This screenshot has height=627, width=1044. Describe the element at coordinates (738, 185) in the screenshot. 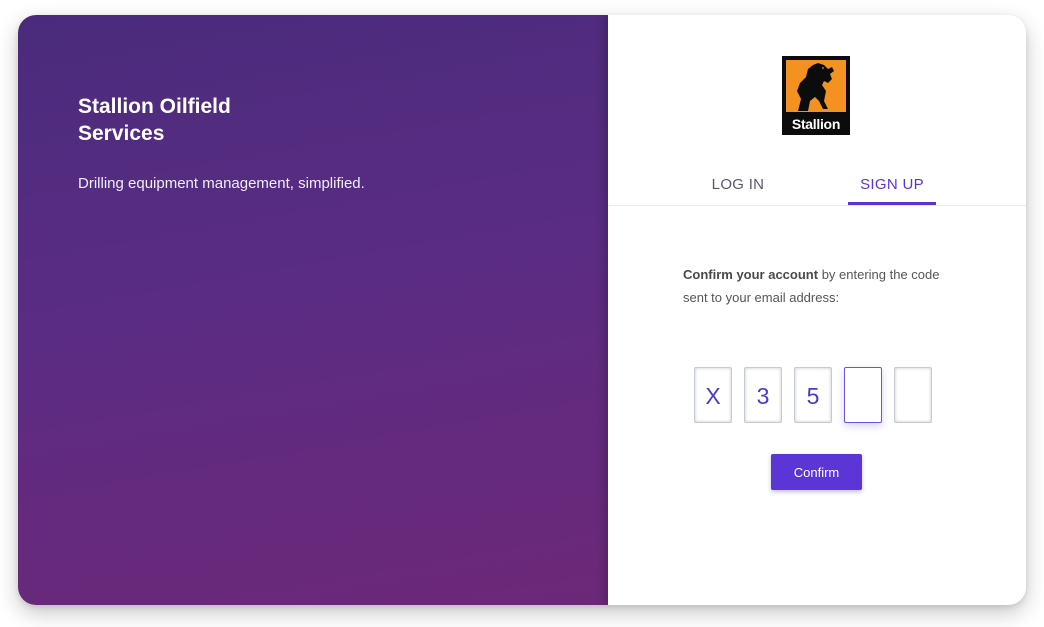

I see `tab-log-in: LOG IN` at that location.